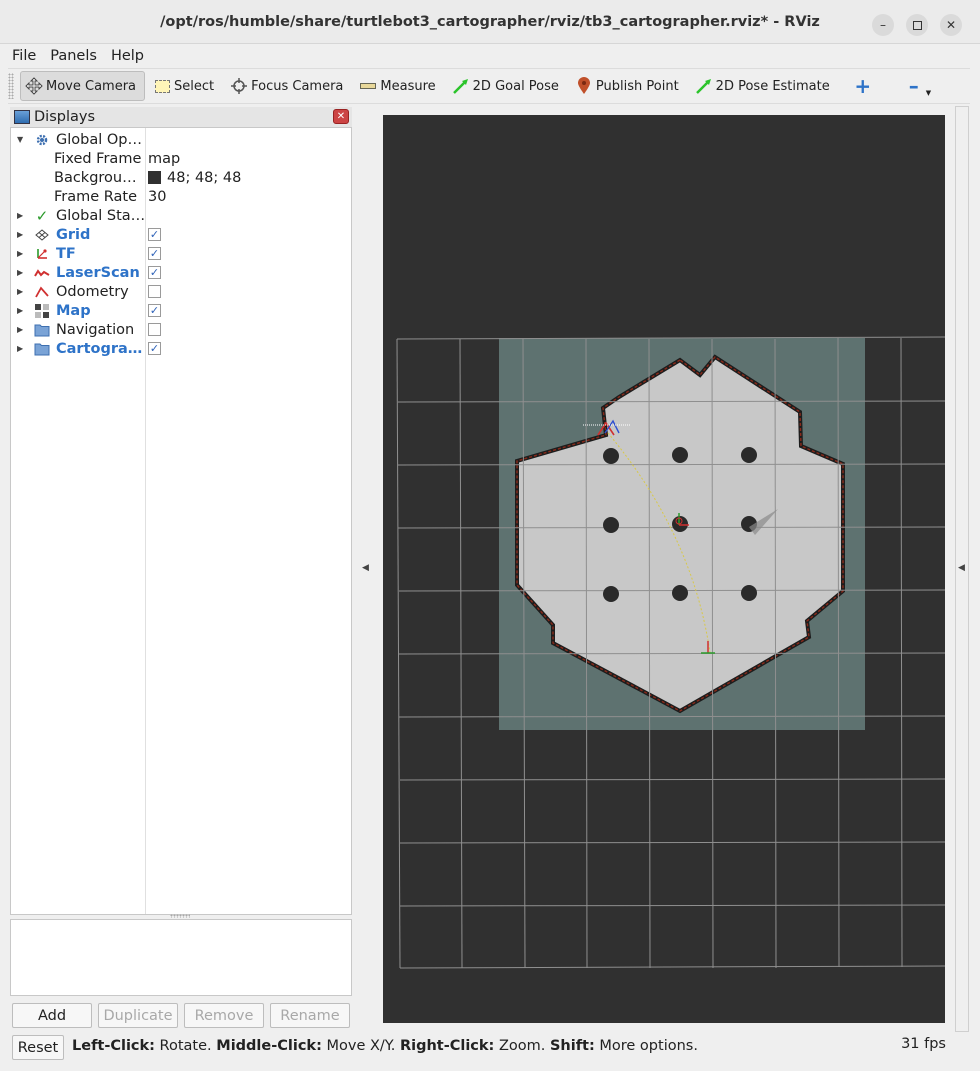 Image resolution: width=980 pixels, height=1071 pixels. I want to click on menu-panels: Panels, so click(73, 56).